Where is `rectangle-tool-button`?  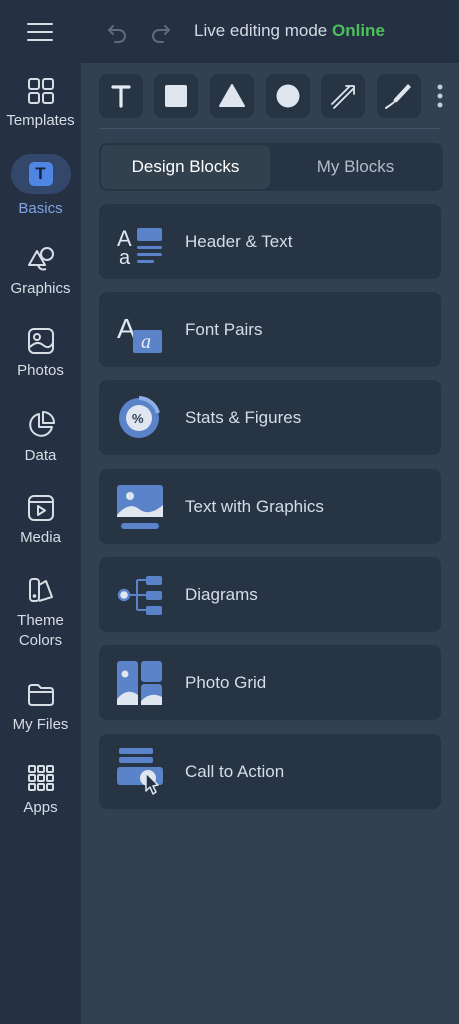
rectangle-tool-button is located at coordinates (176, 96).